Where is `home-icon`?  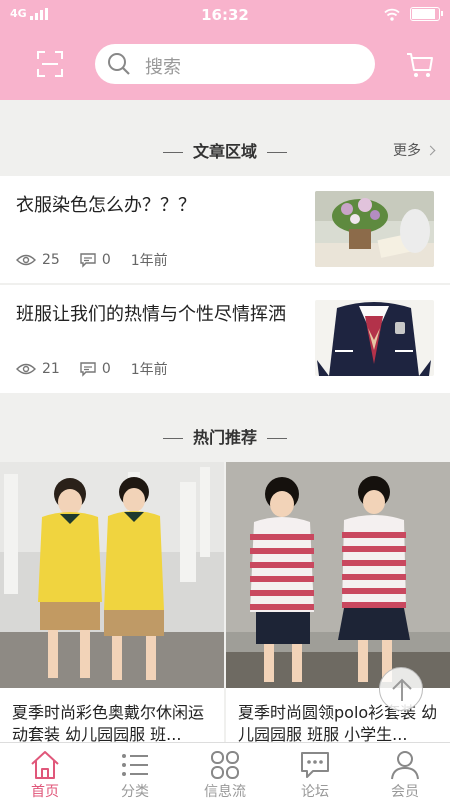 home-icon is located at coordinates (45, 765).